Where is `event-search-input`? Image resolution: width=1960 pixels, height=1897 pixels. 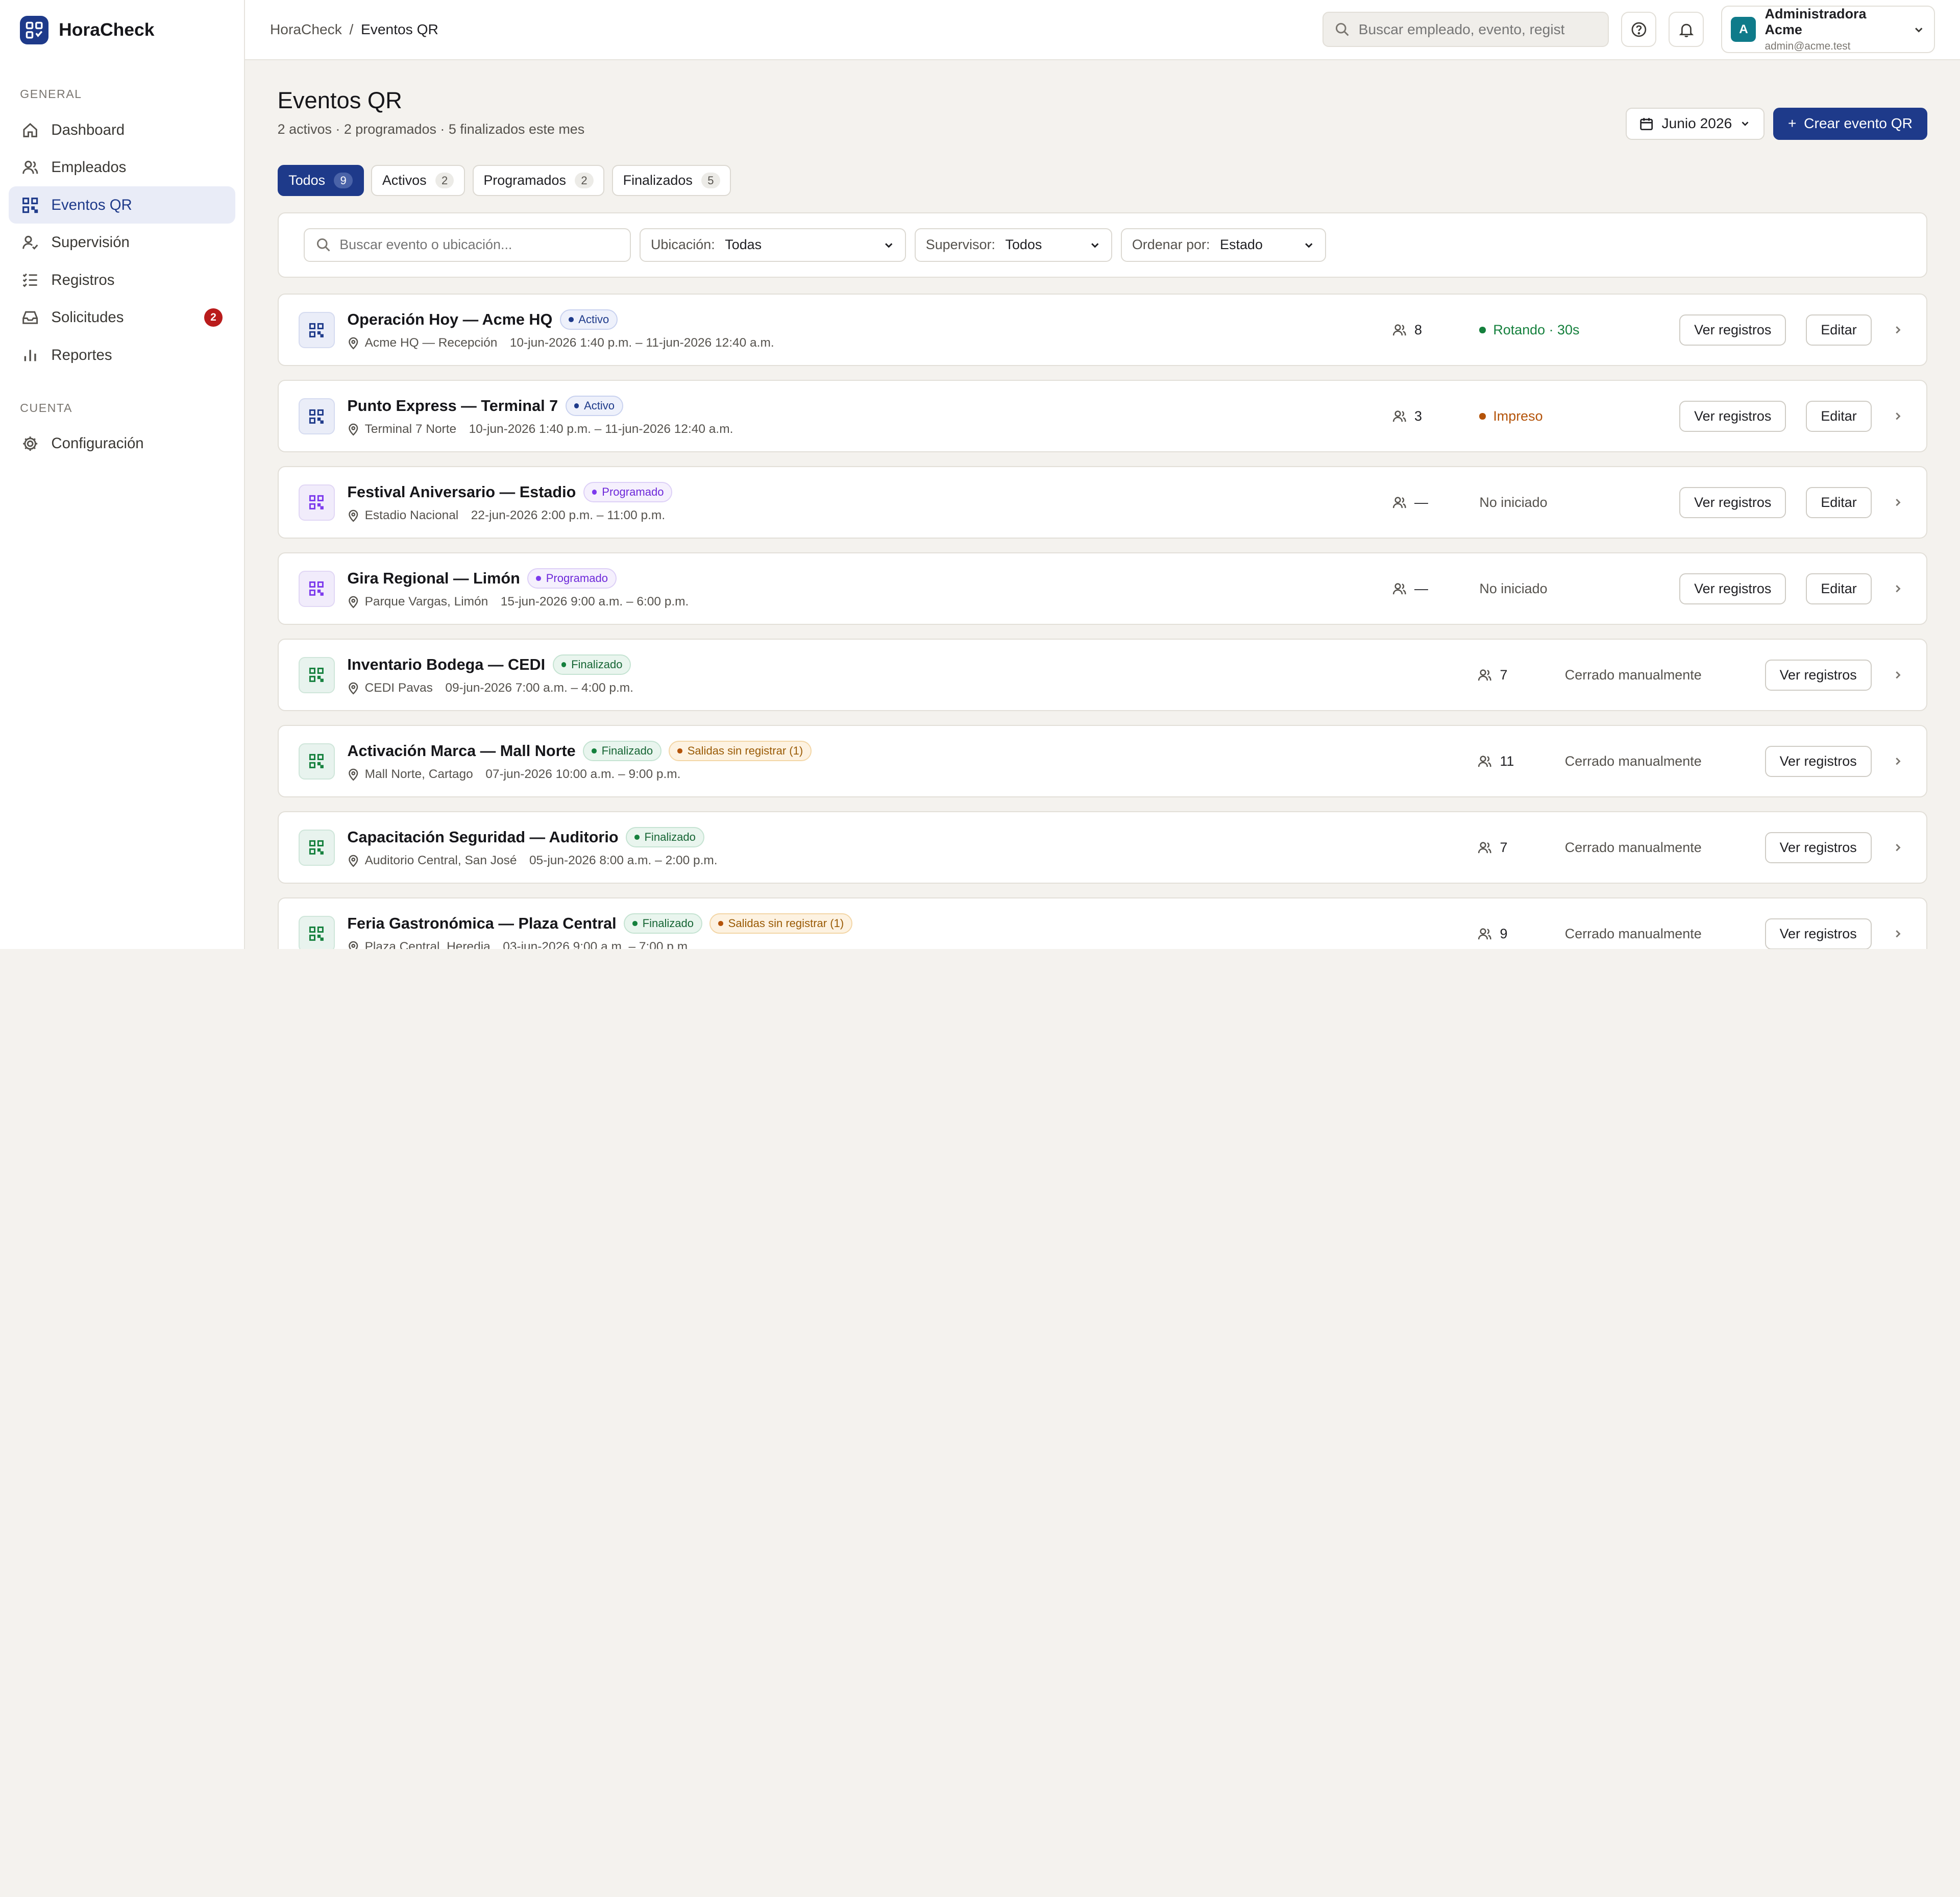
event-search-input is located at coordinates (477, 245).